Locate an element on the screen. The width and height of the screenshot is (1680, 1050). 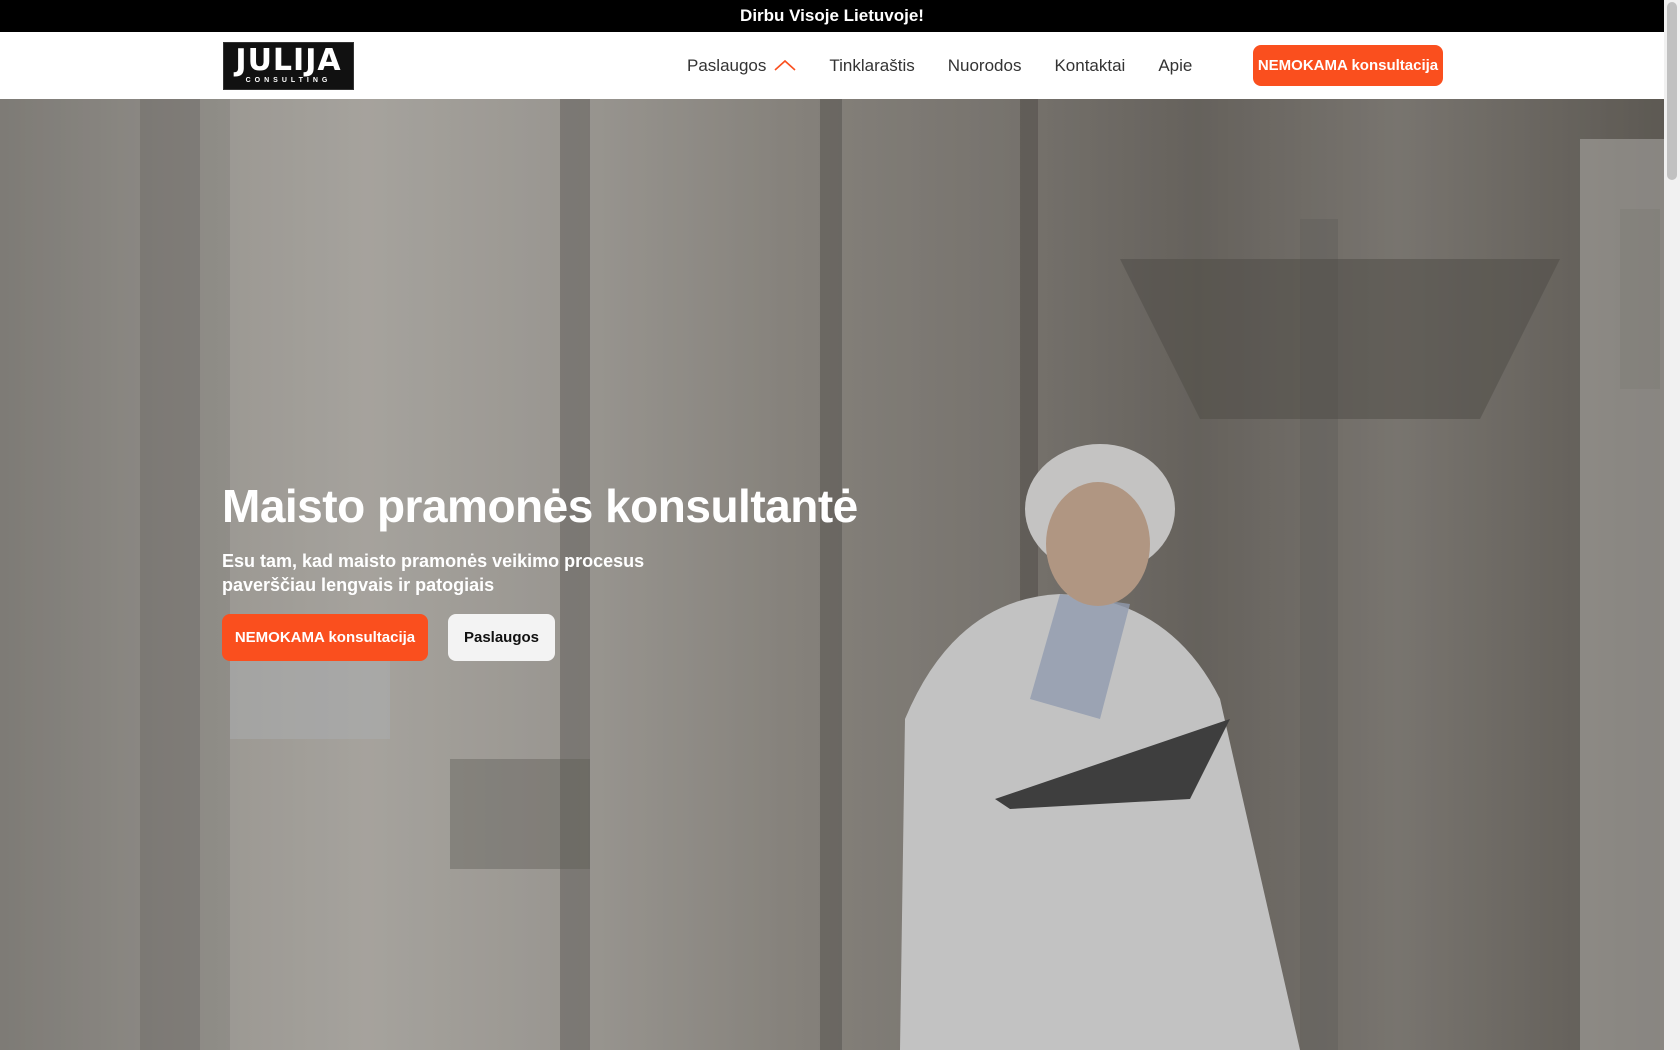
announcement-text: Dirbu Visoje Lietuvoje! is located at coordinates (832, 15).